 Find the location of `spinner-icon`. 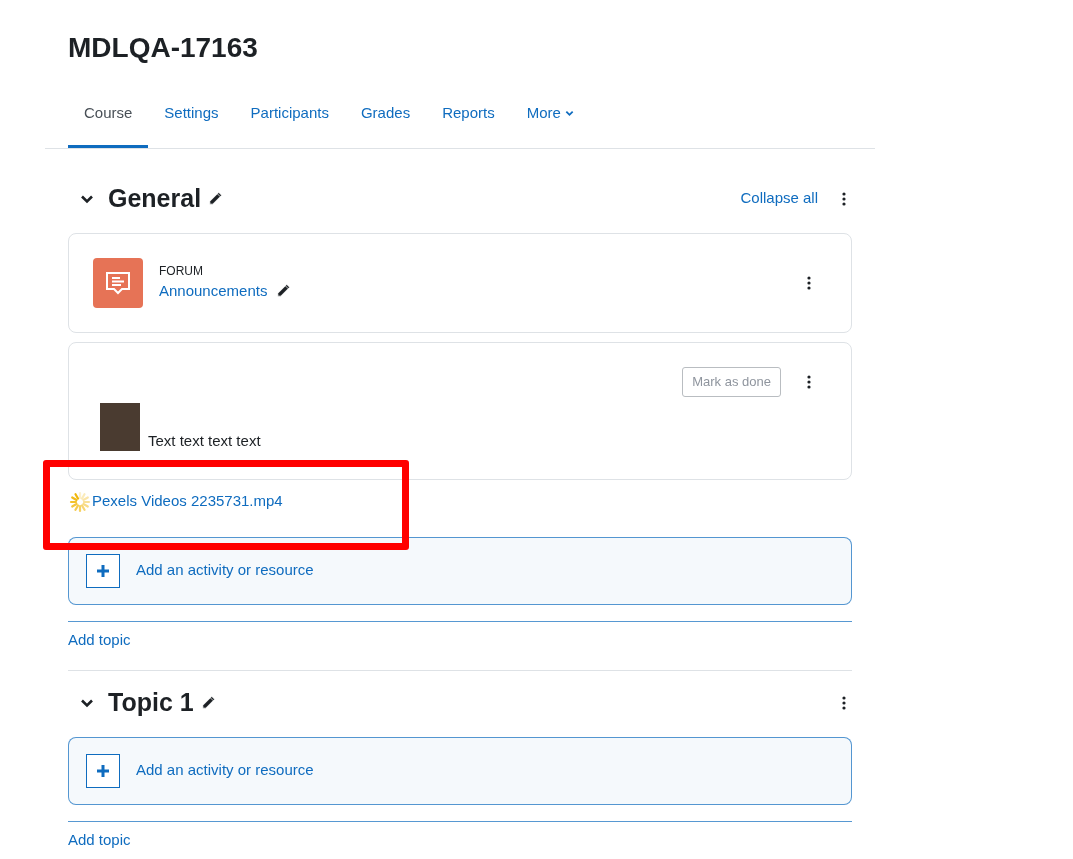

spinner-icon is located at coordinates (80, 501).